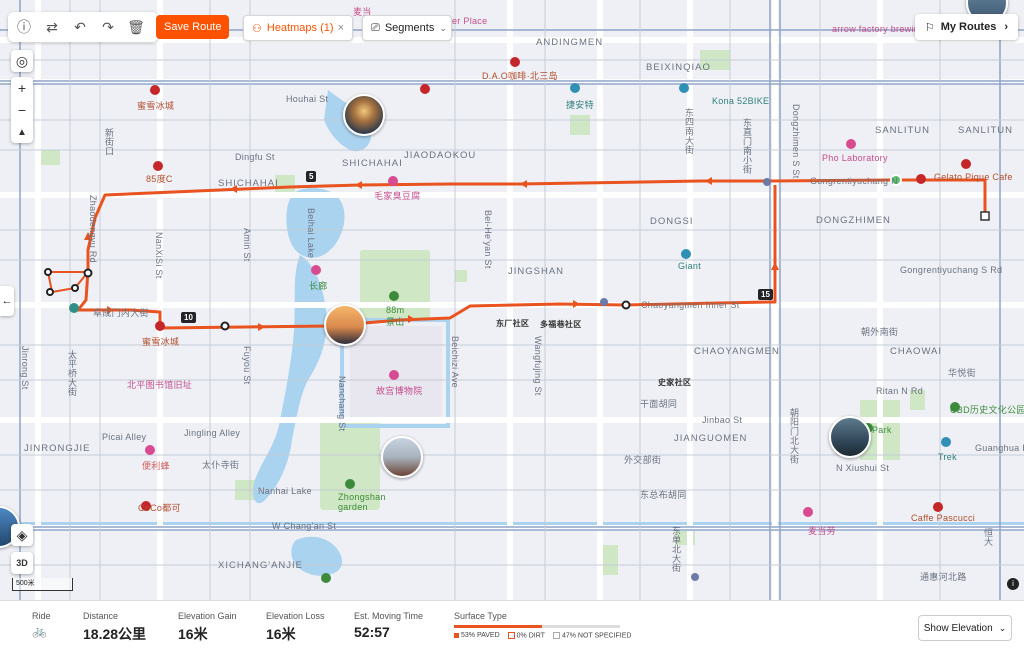 Image resolution: width=1024 pixels, height=653 pixels. Describe the element at coordinates (362, 502) in the screenshot. I see `poi-label: Zhongshan garden` at that location.